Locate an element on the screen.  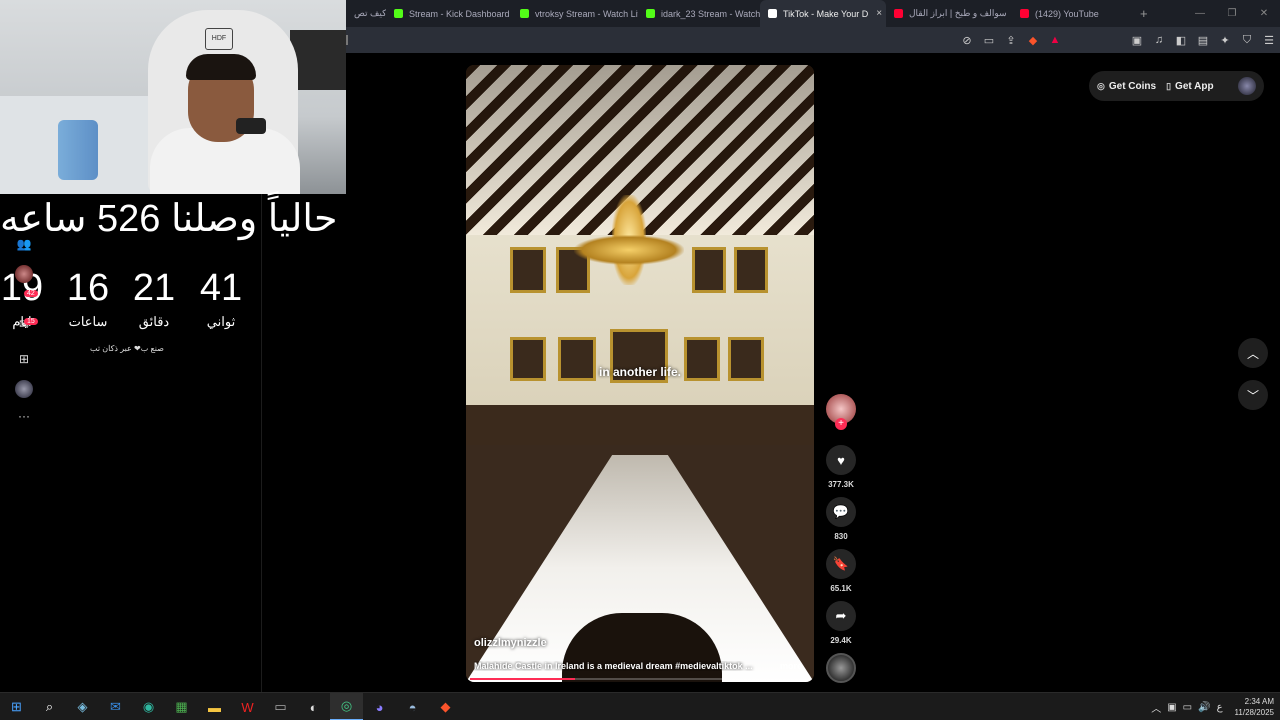
counter-hours-label: ساعات is located at coordinates (88, 321).